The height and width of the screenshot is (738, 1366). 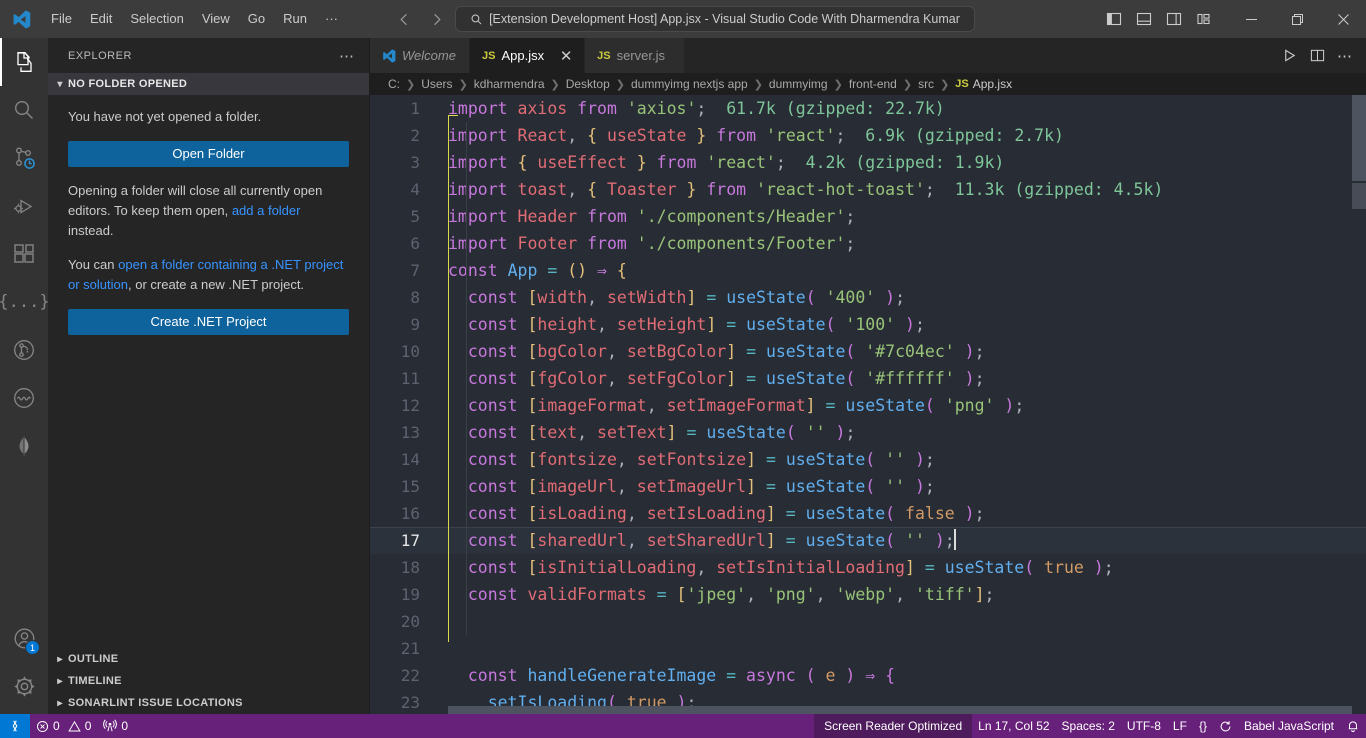 What do you see at coordinates (436, 19) in the screenshot?
I see `arrow-right-icon` at bounding box center [436, 19].